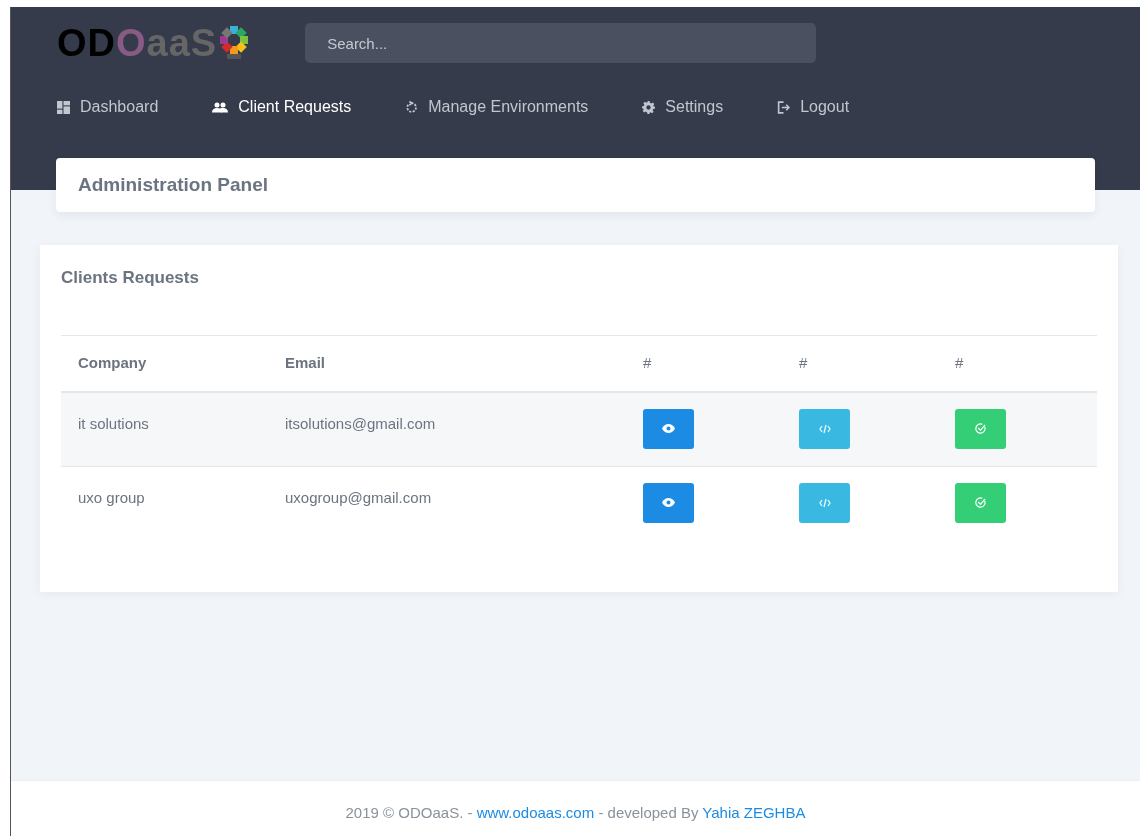  Describe the element at coordinates (535, 813) in the screenshot. I see `footer-link: www.odoaas.com` at that location.